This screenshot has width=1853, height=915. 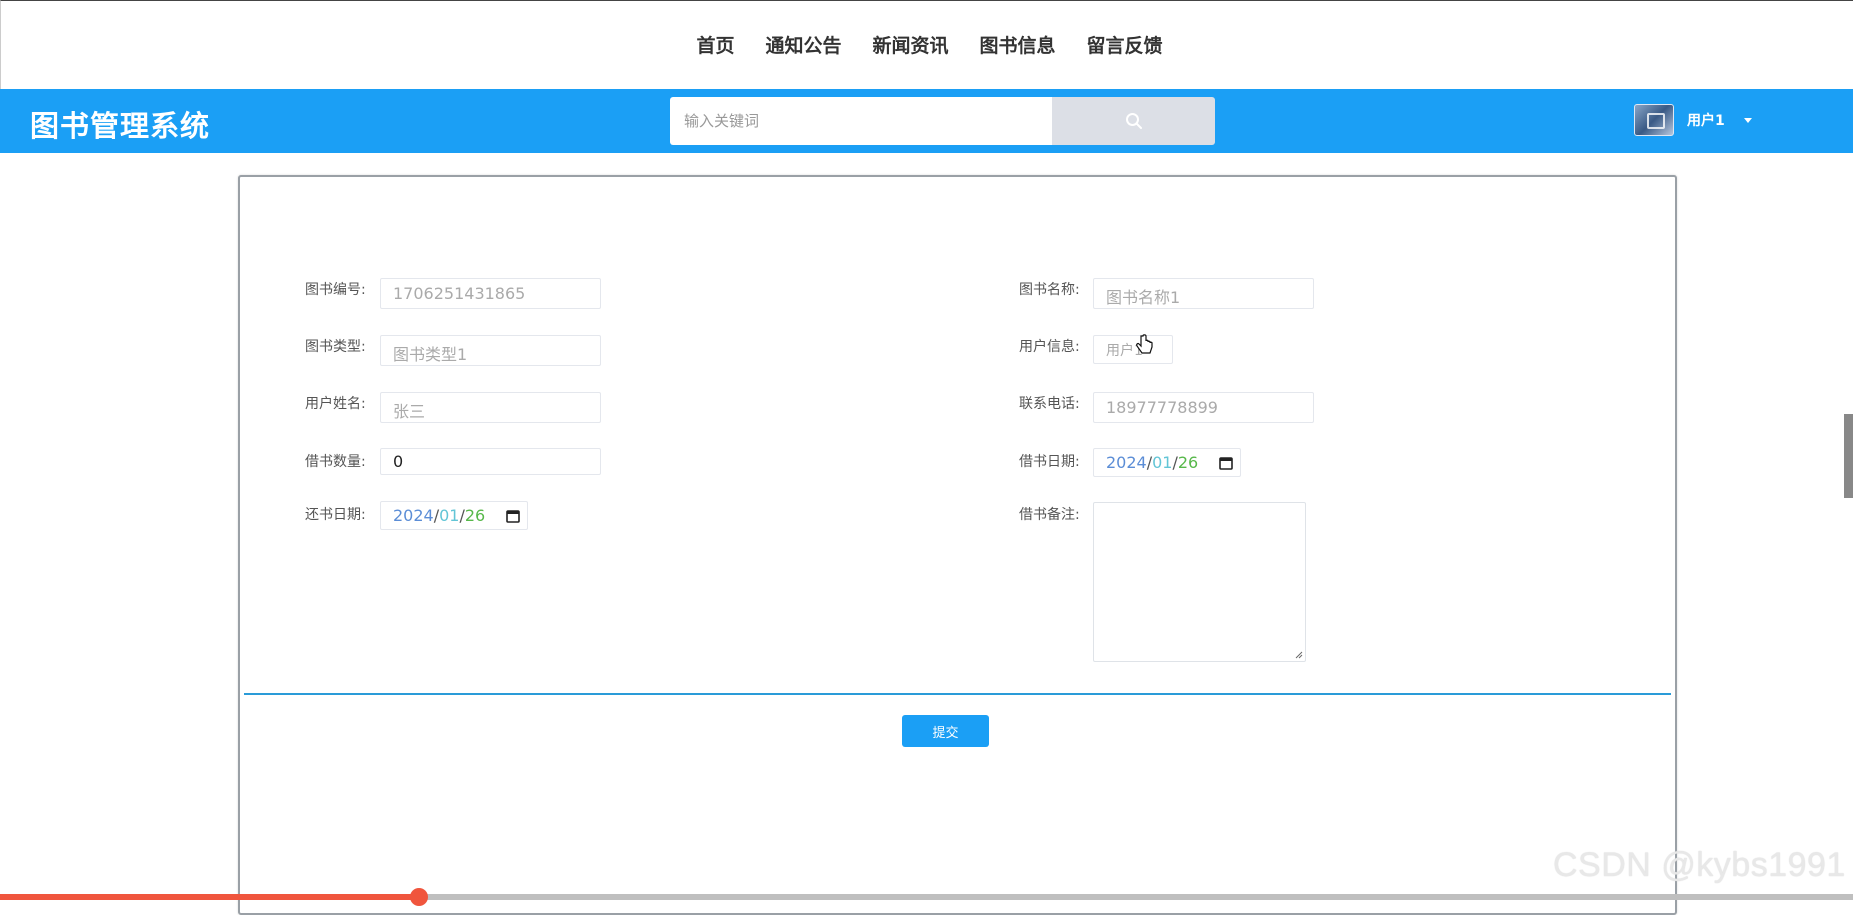 I want to click on search-bar, so click(x=942, y=121).